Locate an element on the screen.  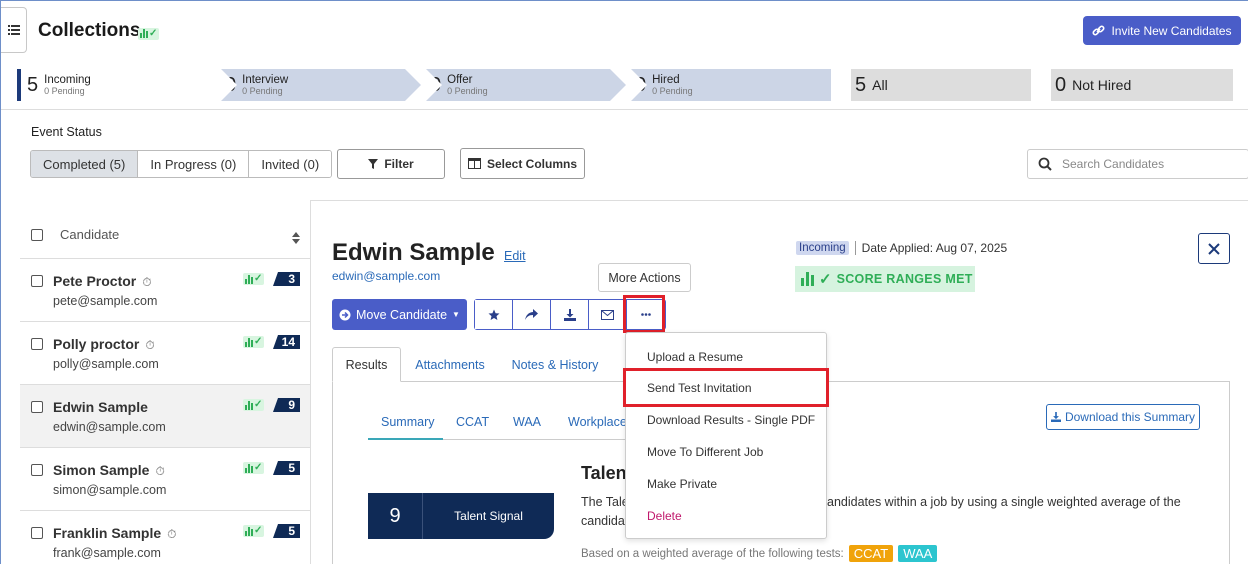
highlight-box is located at coordinates (726, 387).